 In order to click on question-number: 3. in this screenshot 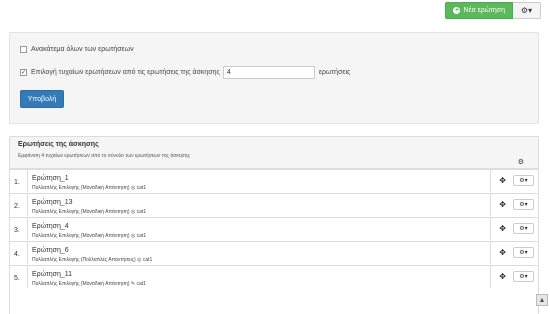, I will do `click(17, 230)`.